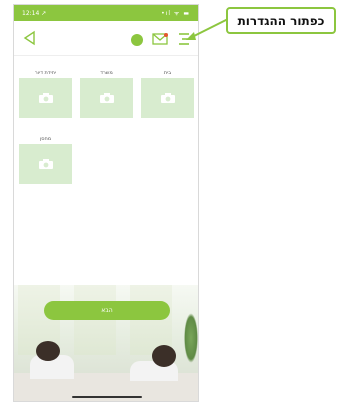 The width and height of the screenshot is (343, 405). I want to click on mail-icon, so click(160, 39).